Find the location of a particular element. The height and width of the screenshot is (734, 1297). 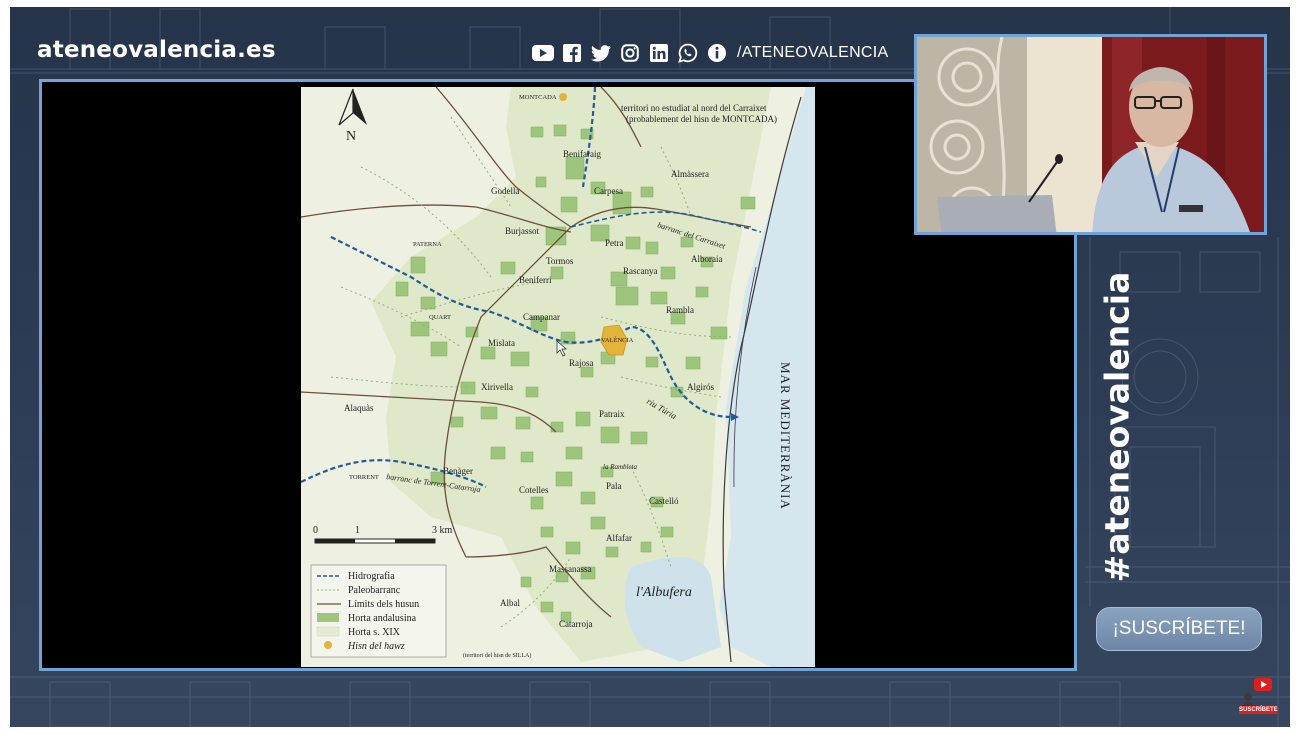

place-xirivella: Xirivella is located at coordinates (497, 387).